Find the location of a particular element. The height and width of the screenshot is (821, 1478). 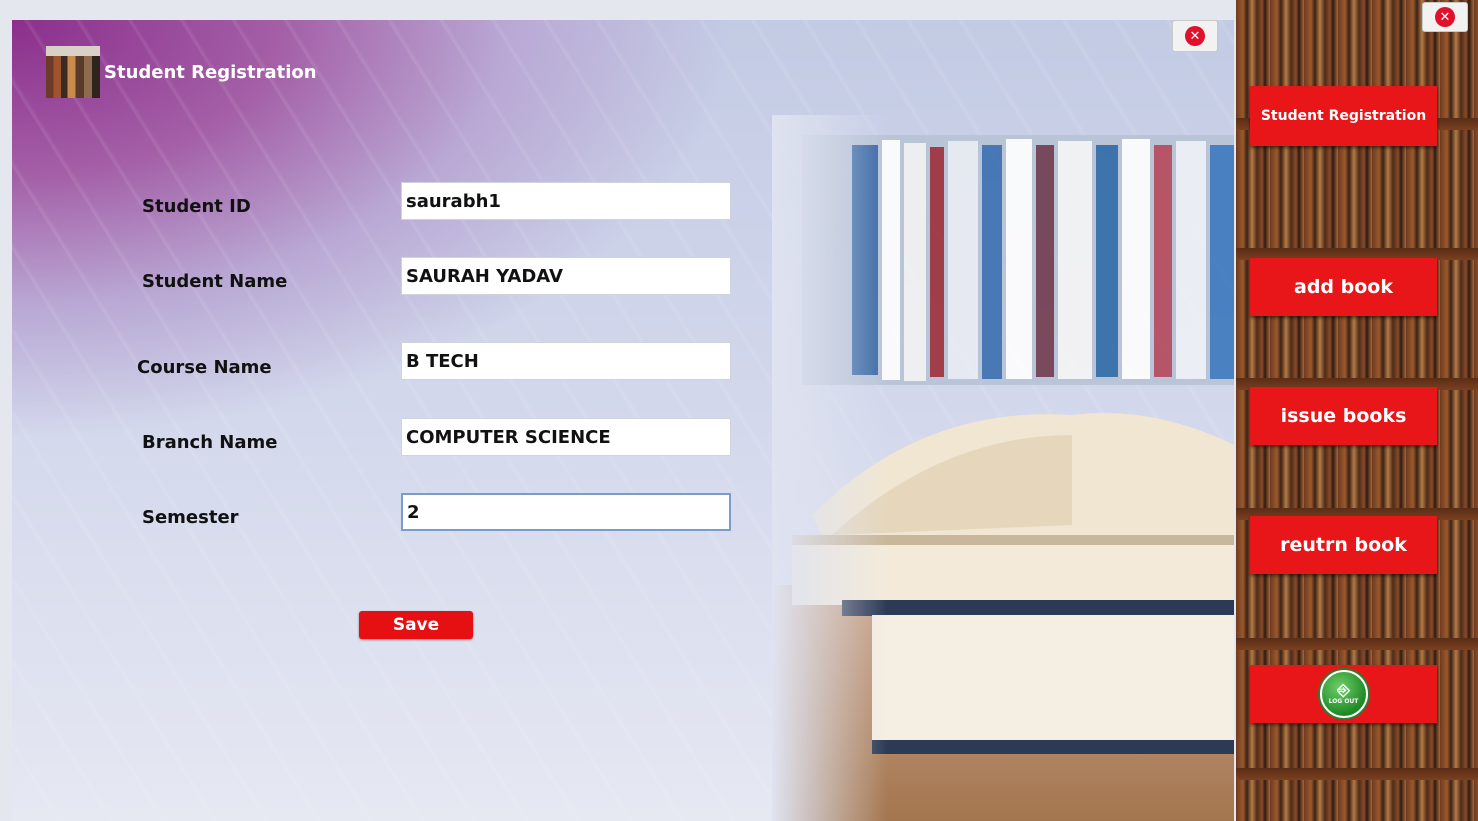

save-button: Save is located at coordinates (416, 625).